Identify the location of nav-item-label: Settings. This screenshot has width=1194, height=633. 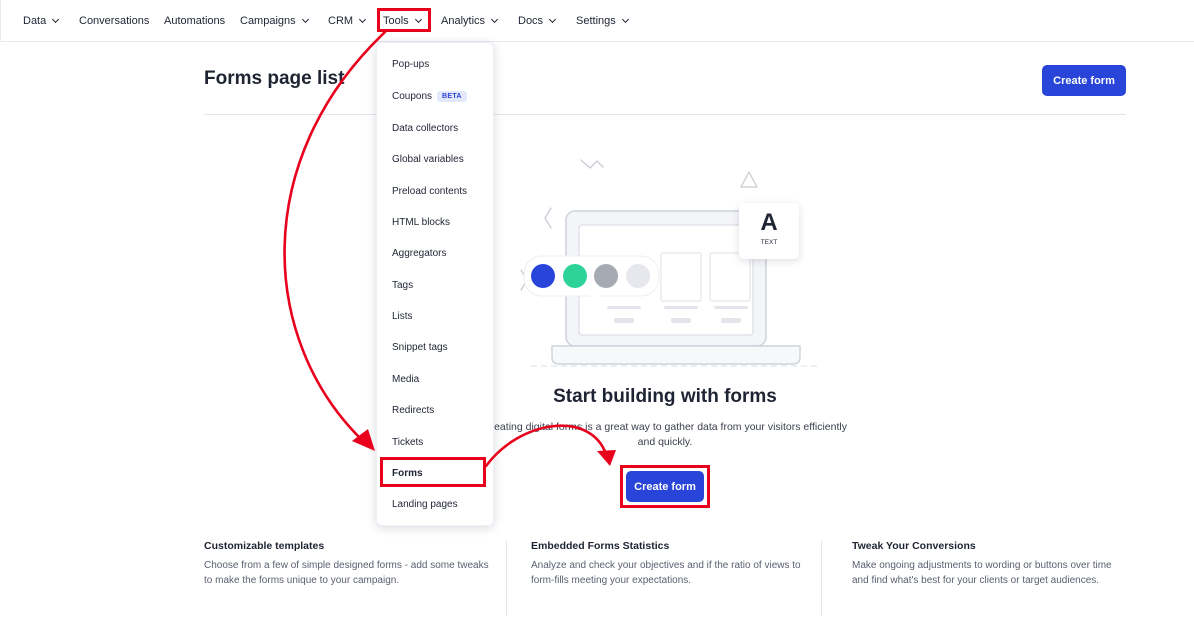
(596, 21).